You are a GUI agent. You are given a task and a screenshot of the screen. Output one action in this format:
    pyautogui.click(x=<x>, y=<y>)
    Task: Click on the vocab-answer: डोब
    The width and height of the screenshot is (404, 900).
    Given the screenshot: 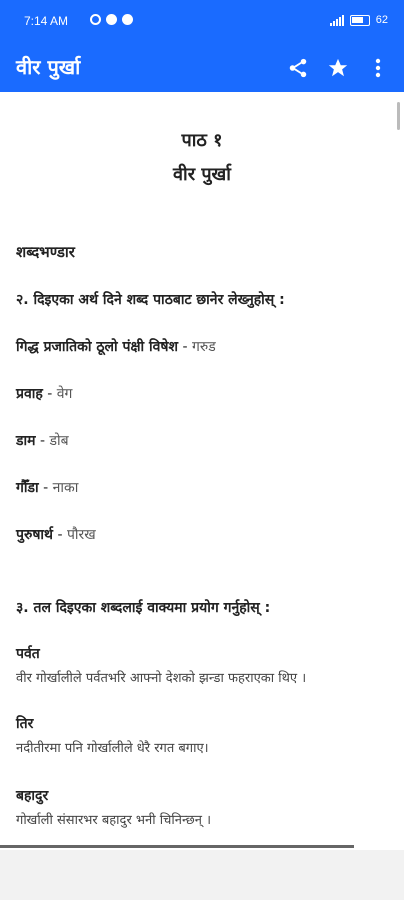 What is the action you would take?
    pyautogui.click(x=59, y=441)
    